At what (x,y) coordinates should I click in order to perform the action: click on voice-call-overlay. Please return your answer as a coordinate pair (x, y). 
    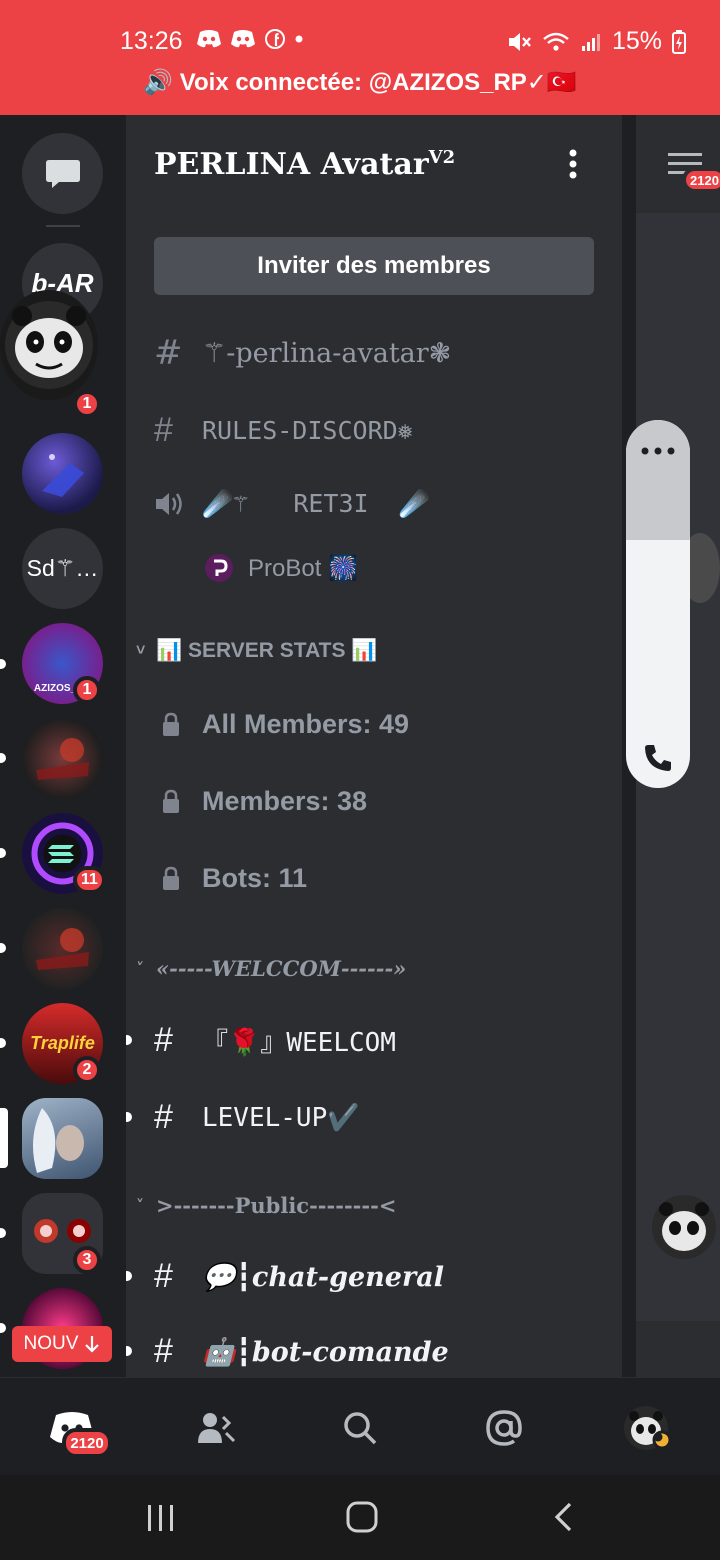
    Looking at the image, I should click on (658, 604).